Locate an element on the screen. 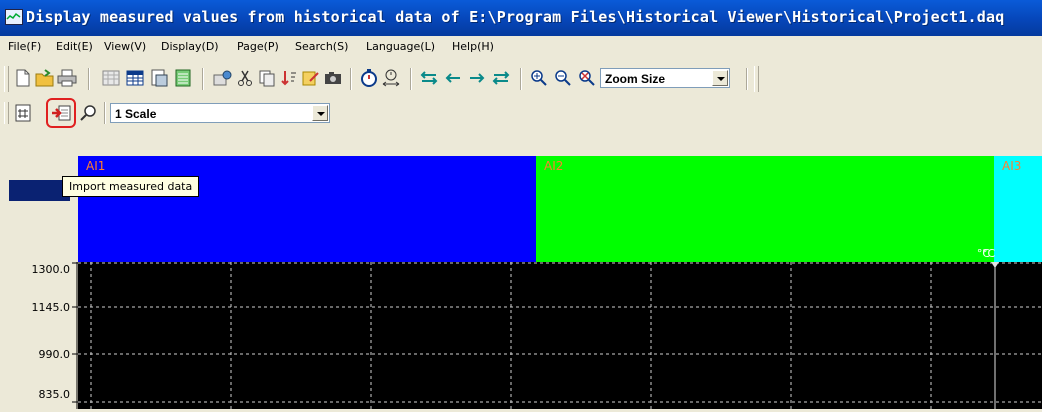  channel-unit: °C is located at coordinates (989, 253).